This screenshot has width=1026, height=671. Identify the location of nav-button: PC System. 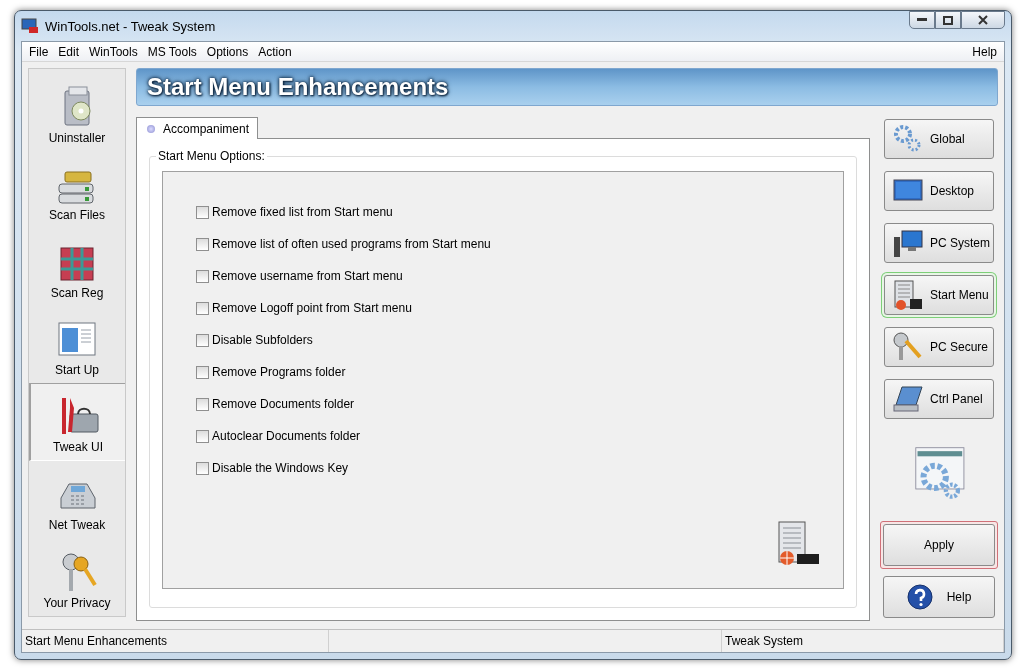
(939, 243).